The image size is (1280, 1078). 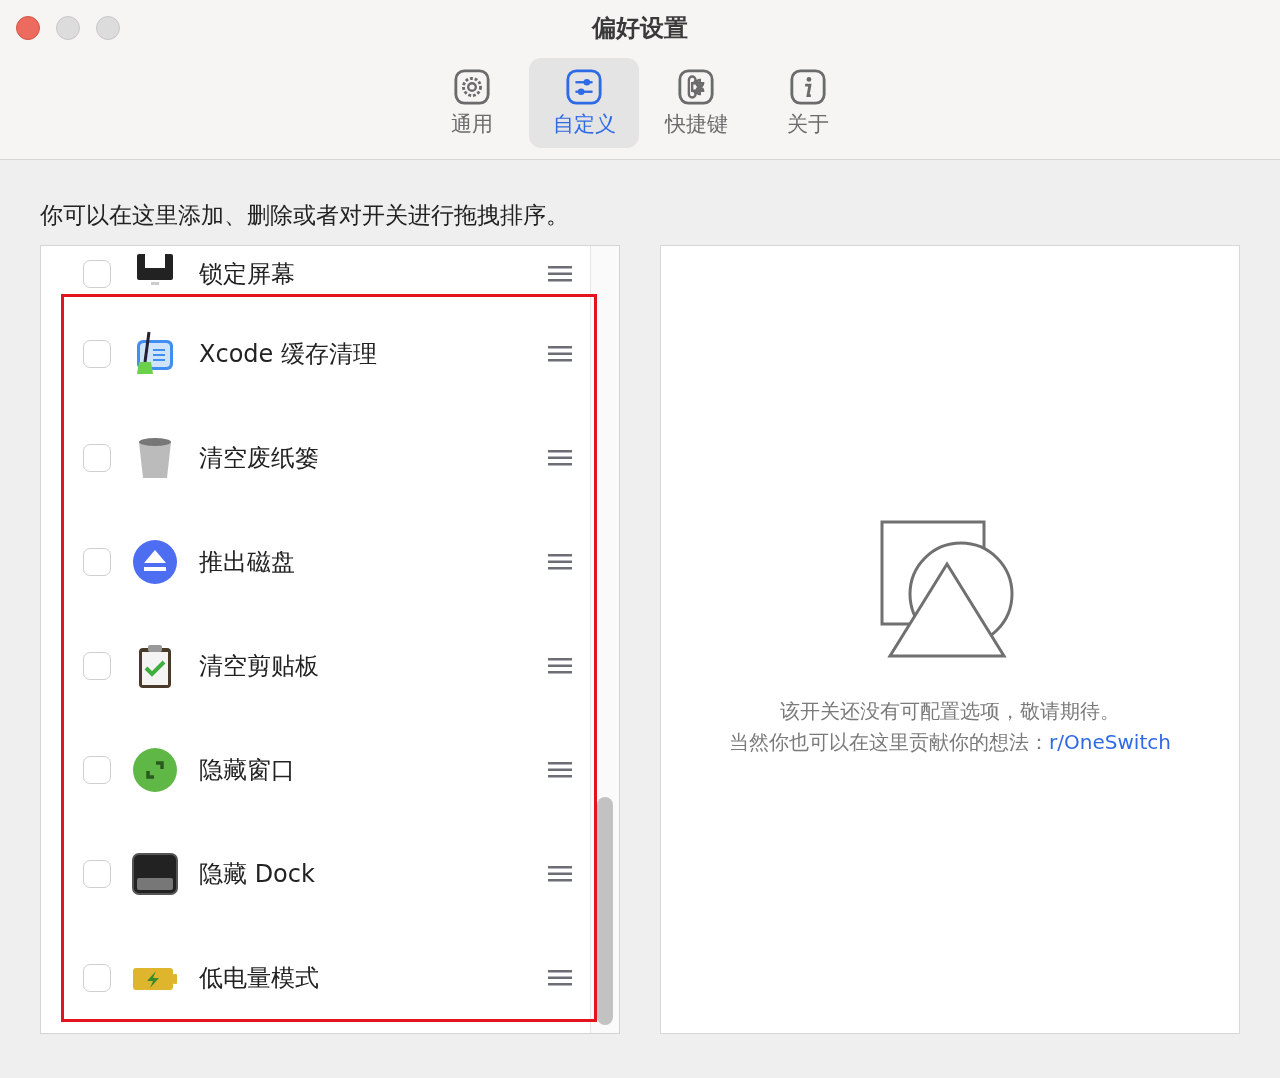 I want to click on dock-icon, so click(x=155, y=874).